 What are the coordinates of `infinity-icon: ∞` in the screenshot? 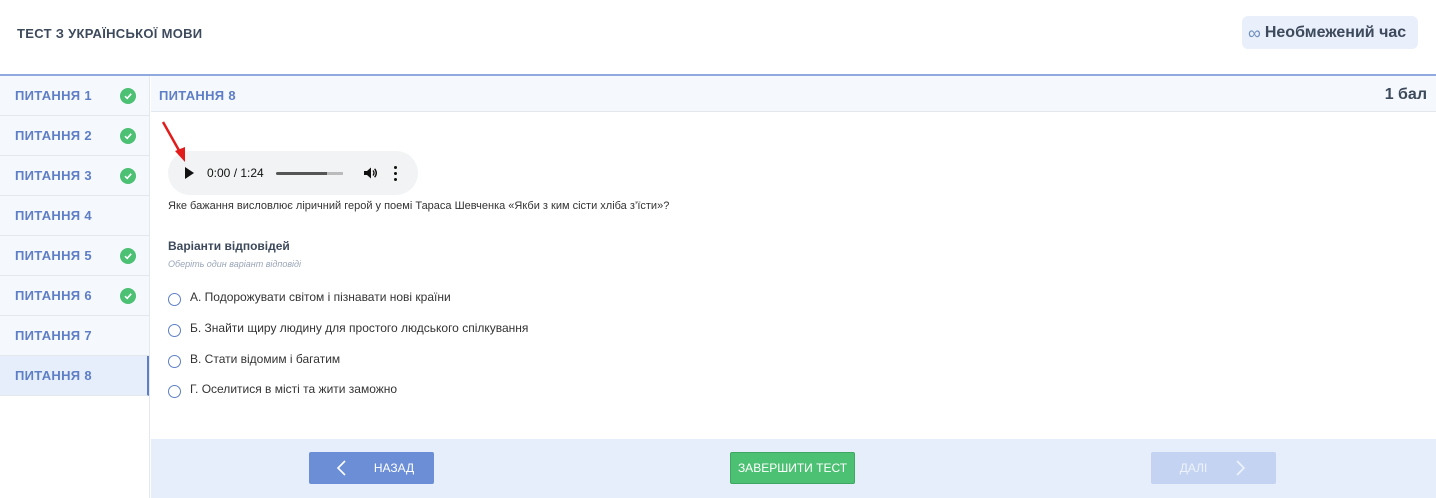 It's located at (1254, 32).